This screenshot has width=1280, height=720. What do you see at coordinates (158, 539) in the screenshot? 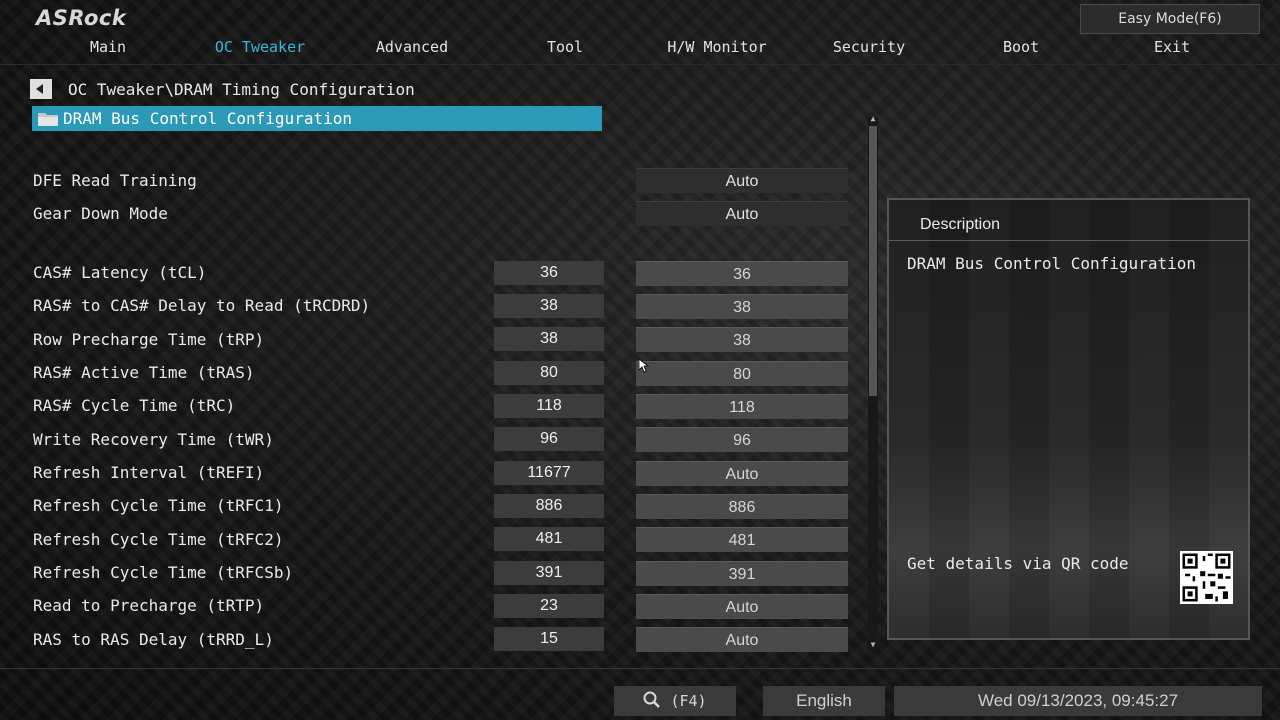
I see `timing-label: Refresh Cycle Time (tRFC2)` at bounding box center [158, 539].